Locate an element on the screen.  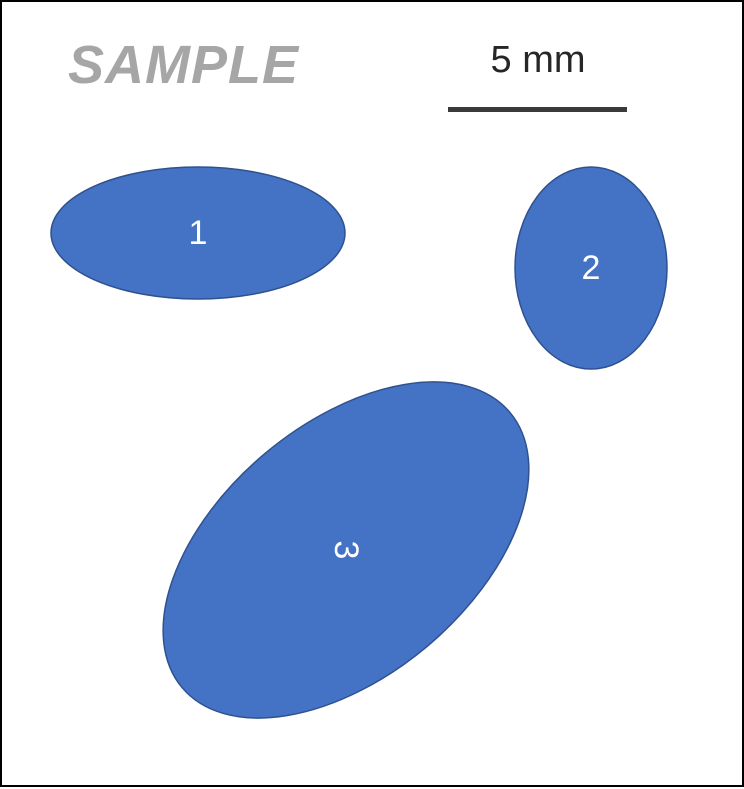
ellipse-2: 2 is located at coordinates (591, 268).